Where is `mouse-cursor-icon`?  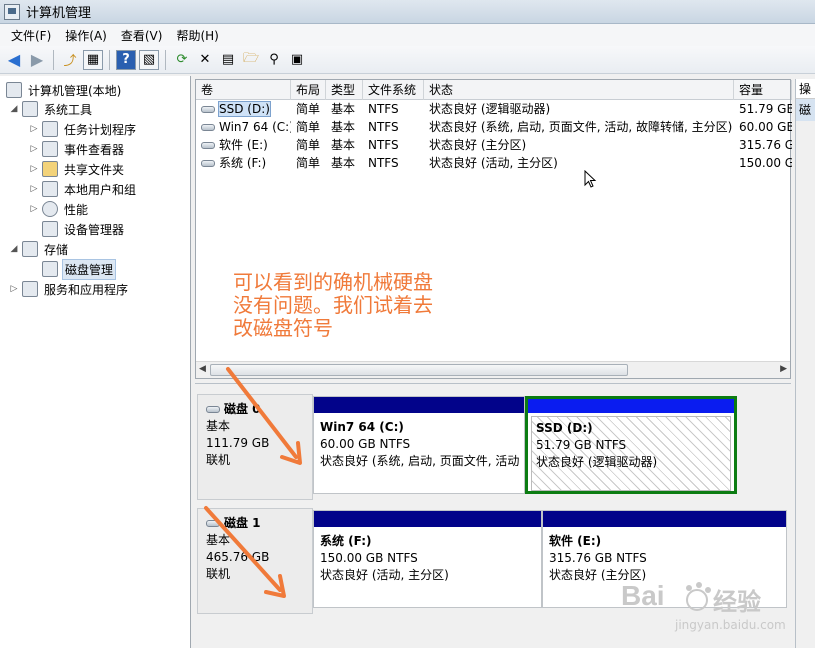
mouse-cursor-icon is located at coordinates (590, 179).